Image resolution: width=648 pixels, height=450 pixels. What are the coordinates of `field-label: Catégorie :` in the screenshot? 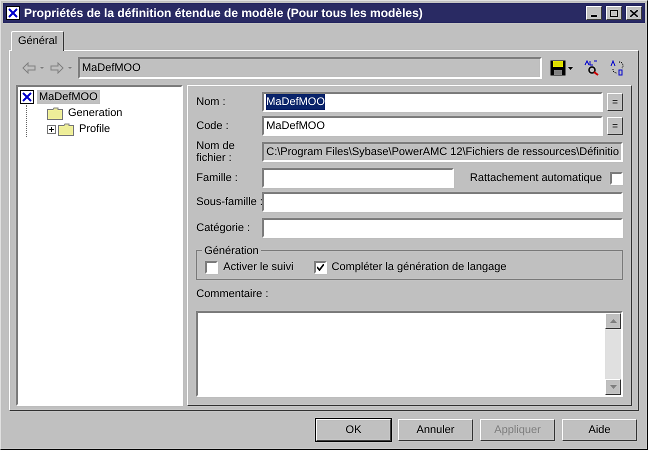 It's located at (224, 228).